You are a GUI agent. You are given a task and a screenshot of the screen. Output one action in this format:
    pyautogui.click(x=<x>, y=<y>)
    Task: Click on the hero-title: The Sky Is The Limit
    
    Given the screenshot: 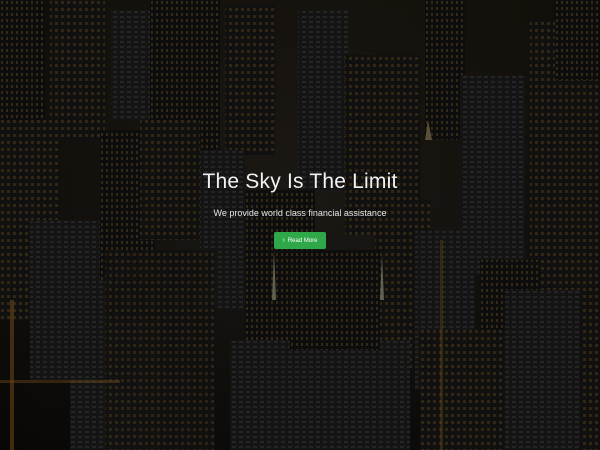 What is the action you would take?
    pyautogui.click(x=300, y=181)
    